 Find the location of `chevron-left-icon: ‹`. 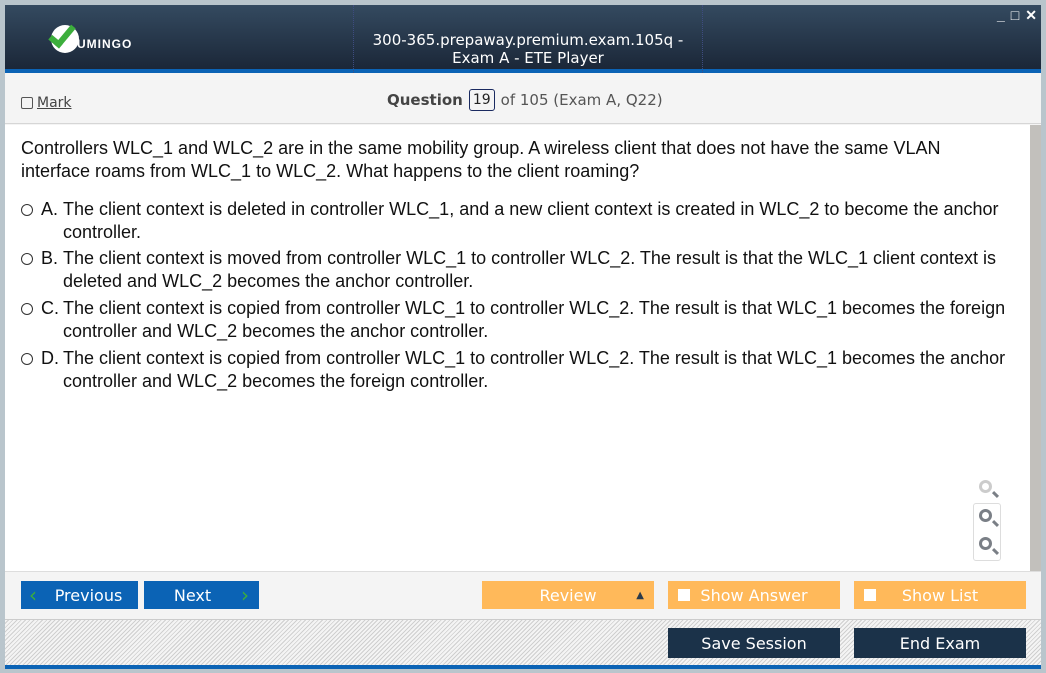

chevron-left-icon: ‹ is located at coordinates (33, 595).